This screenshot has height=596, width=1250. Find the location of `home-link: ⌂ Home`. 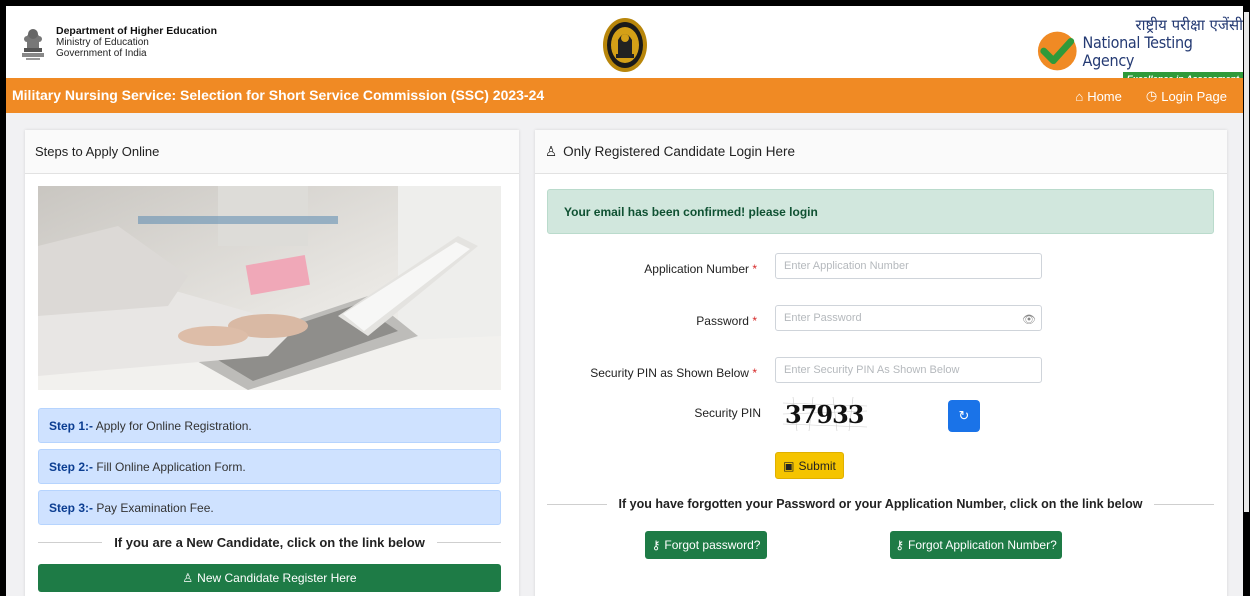

home-link: ⌂ Home is located at coordinates (1098, 96).